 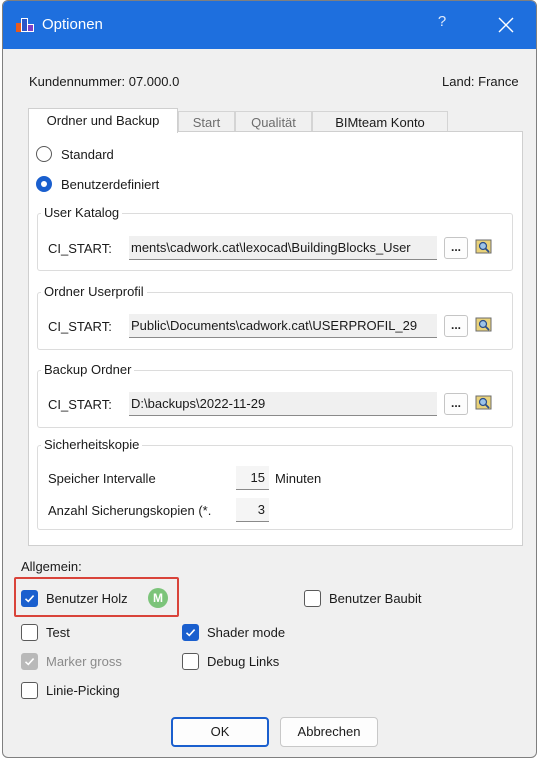 What do you see at coordinates (283, 404) in the screenshot?
I see `backup-folder-path-field: D:\backups\2022-11-29` at bounding box center [283, 404].